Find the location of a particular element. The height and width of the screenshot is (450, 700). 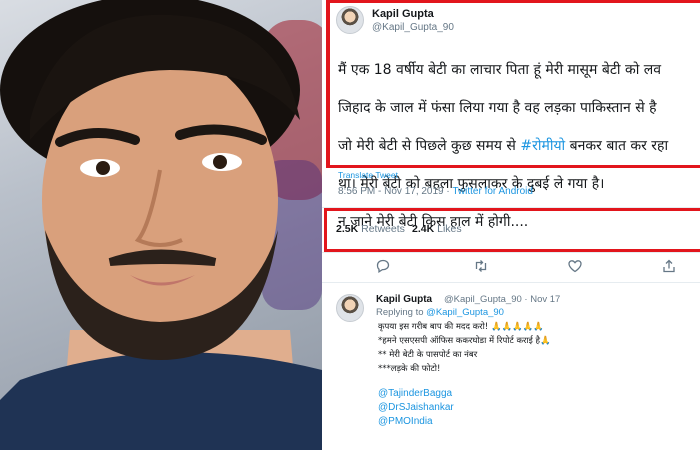

like-icon is located at coordinates (575, 267).